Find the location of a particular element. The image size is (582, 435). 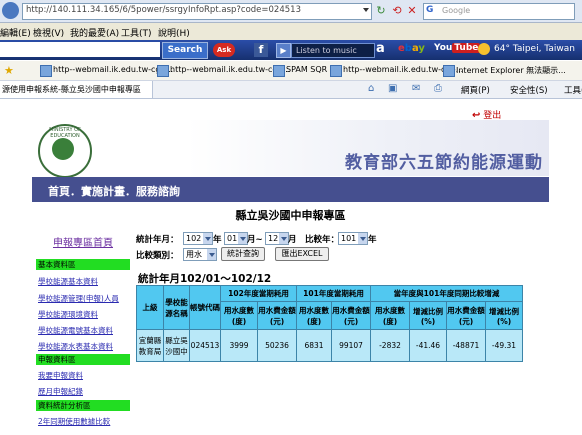

export-excel-button: 匯出EXCEL is located at coordinates (302, 254).